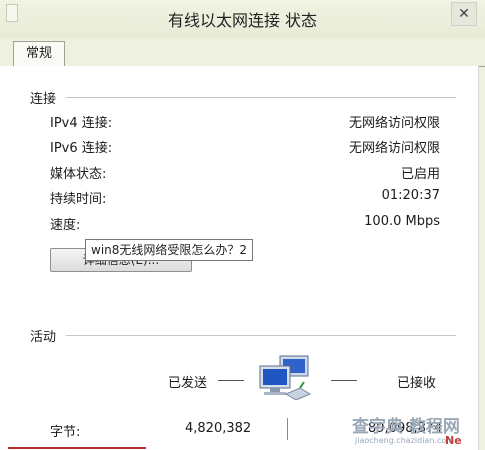 The image size is (485, 450). Describe the element at coordinates (344, 380) in the screenshot. I see `received-dash` at that location.